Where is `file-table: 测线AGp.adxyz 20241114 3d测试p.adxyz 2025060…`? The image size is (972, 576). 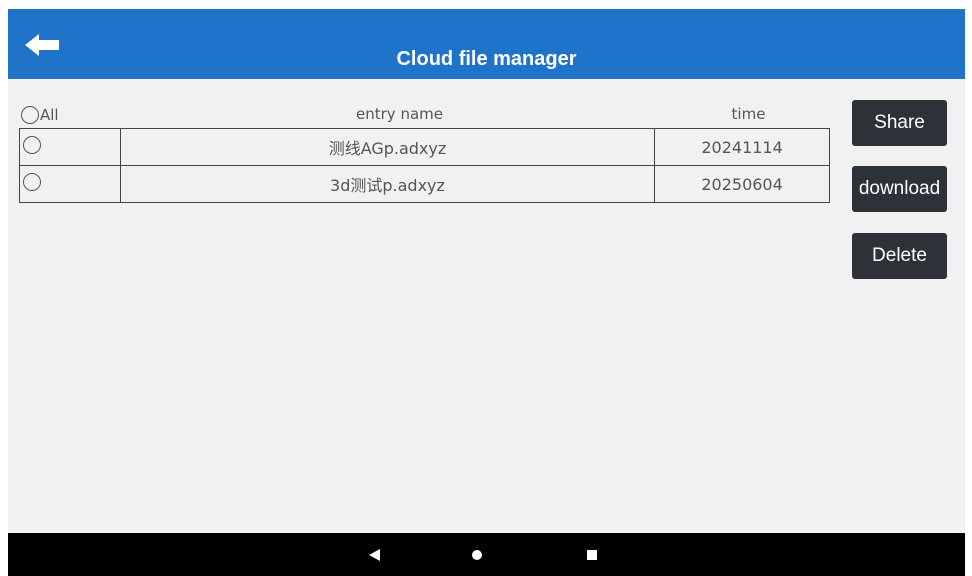 file-table: 测线AGp.adxyz 20241114 3d测试p.adxyz 2025060… is located at coordinates (424, 165).